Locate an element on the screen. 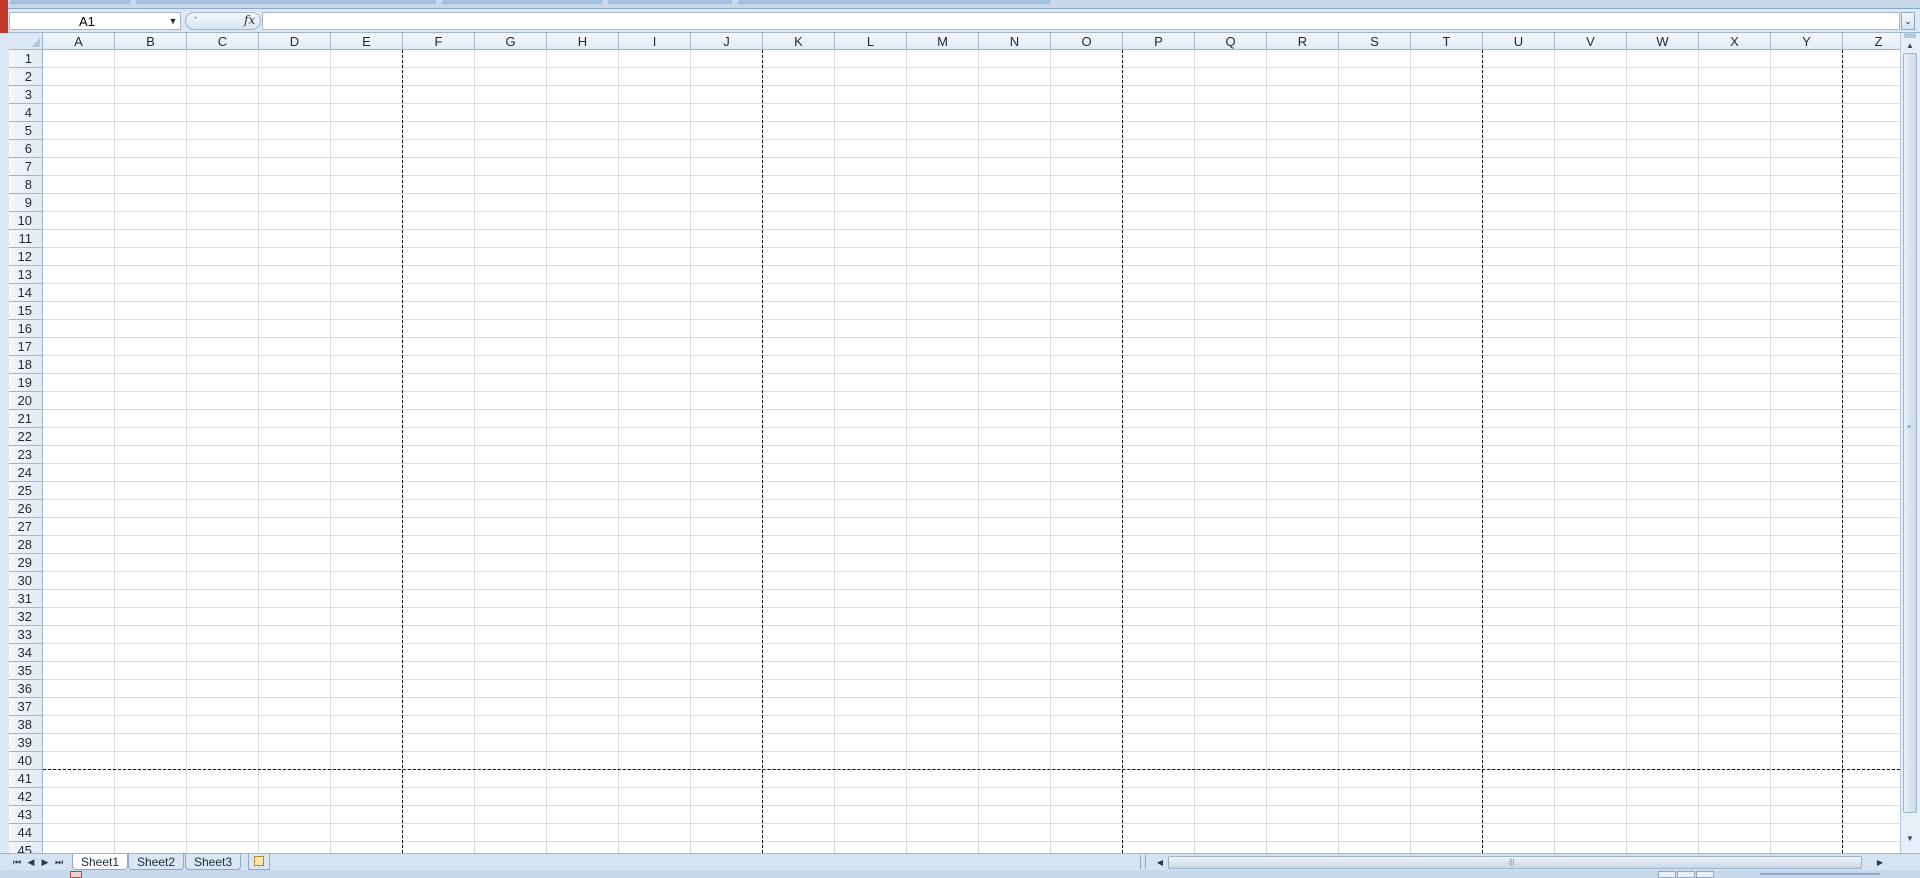 The height and width of the screenshot is (878, 1920). formula-cancel-icon: ◔ is located at coordinates (194, 18).